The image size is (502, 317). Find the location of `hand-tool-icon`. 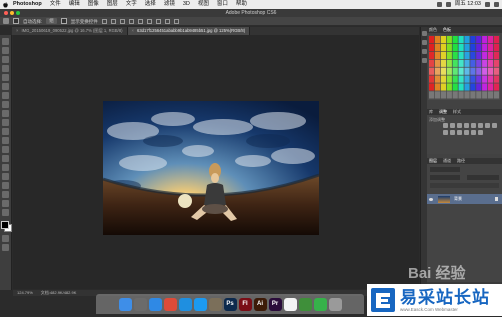

hand-tool-icon is located at coordinates (5, 203).